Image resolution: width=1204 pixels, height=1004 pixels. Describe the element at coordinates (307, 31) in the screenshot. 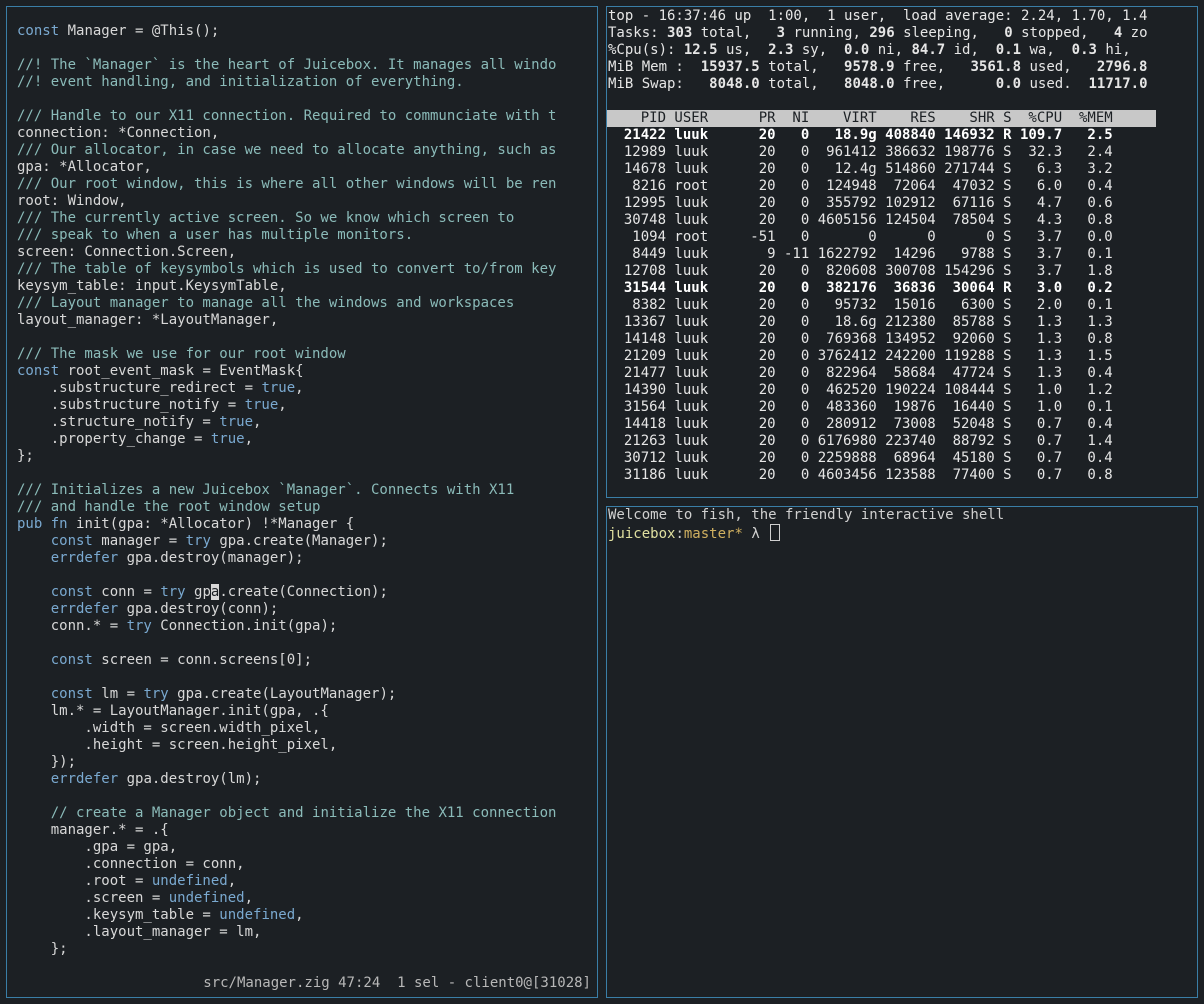

I see `code-line: const Manager = @This();` at that location.